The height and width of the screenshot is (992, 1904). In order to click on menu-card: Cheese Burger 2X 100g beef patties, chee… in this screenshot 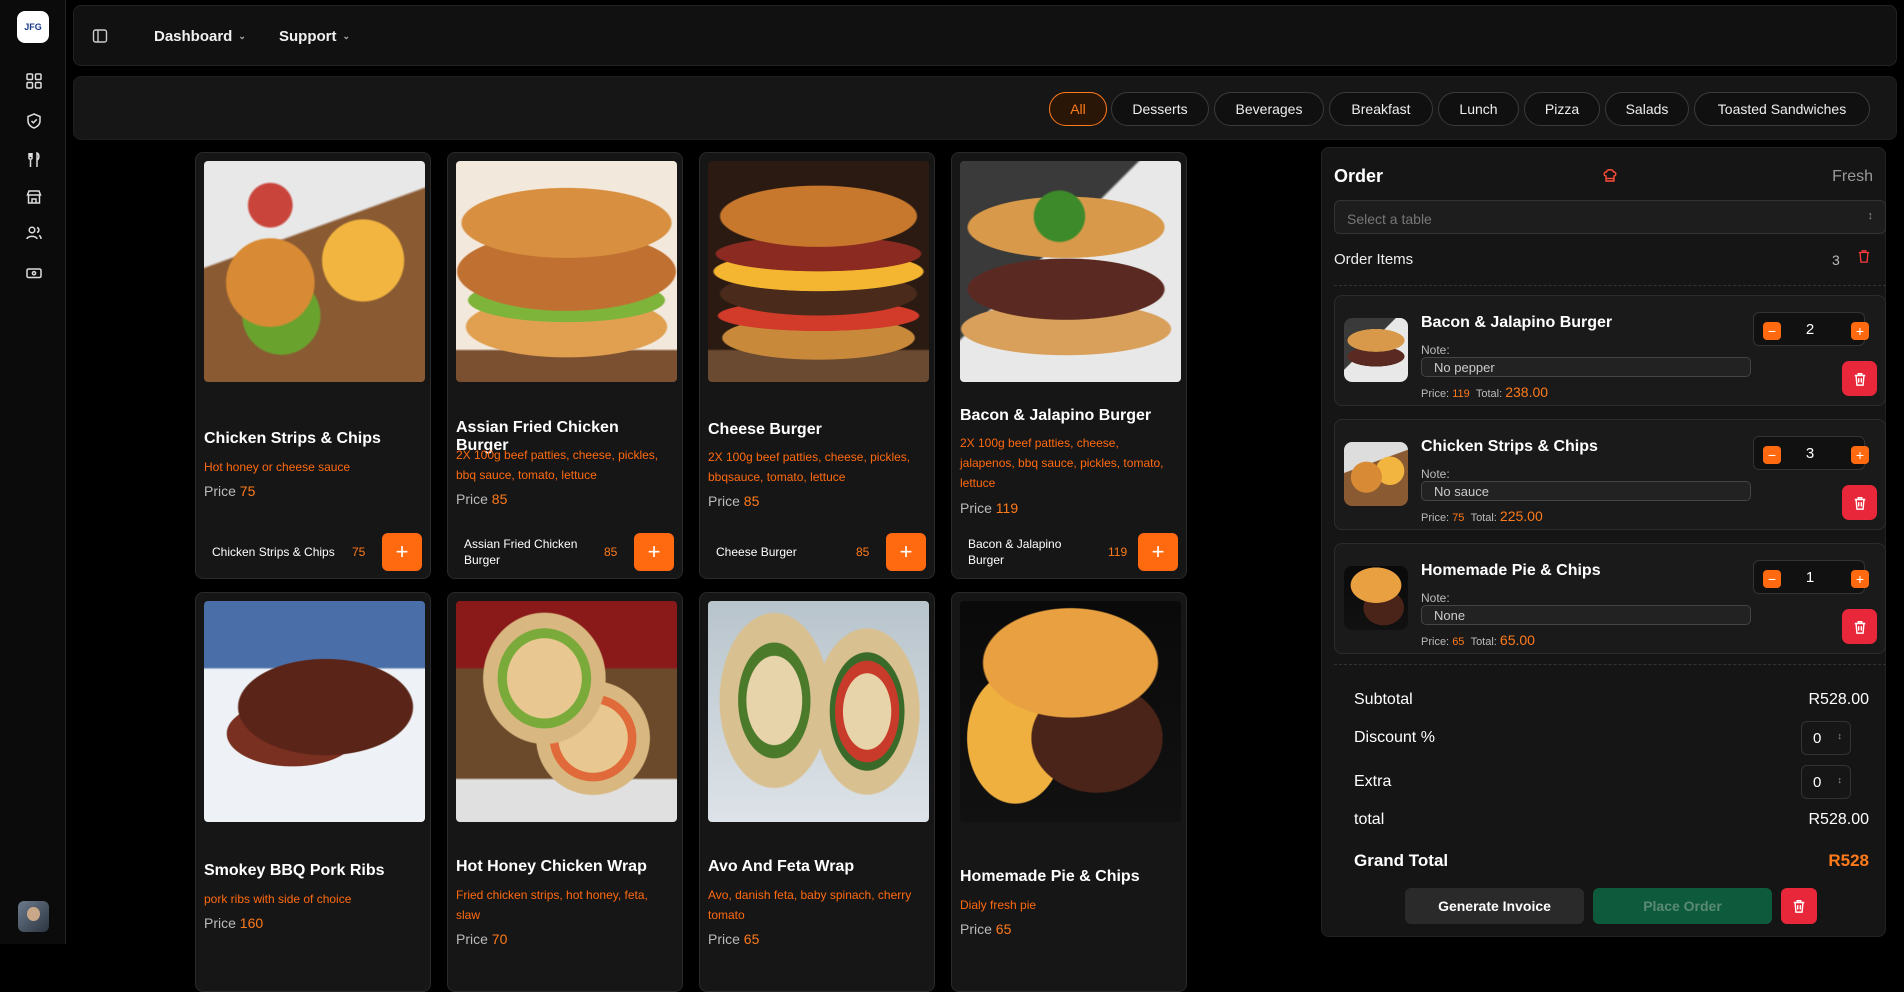, I will do `click(817, 365)`.